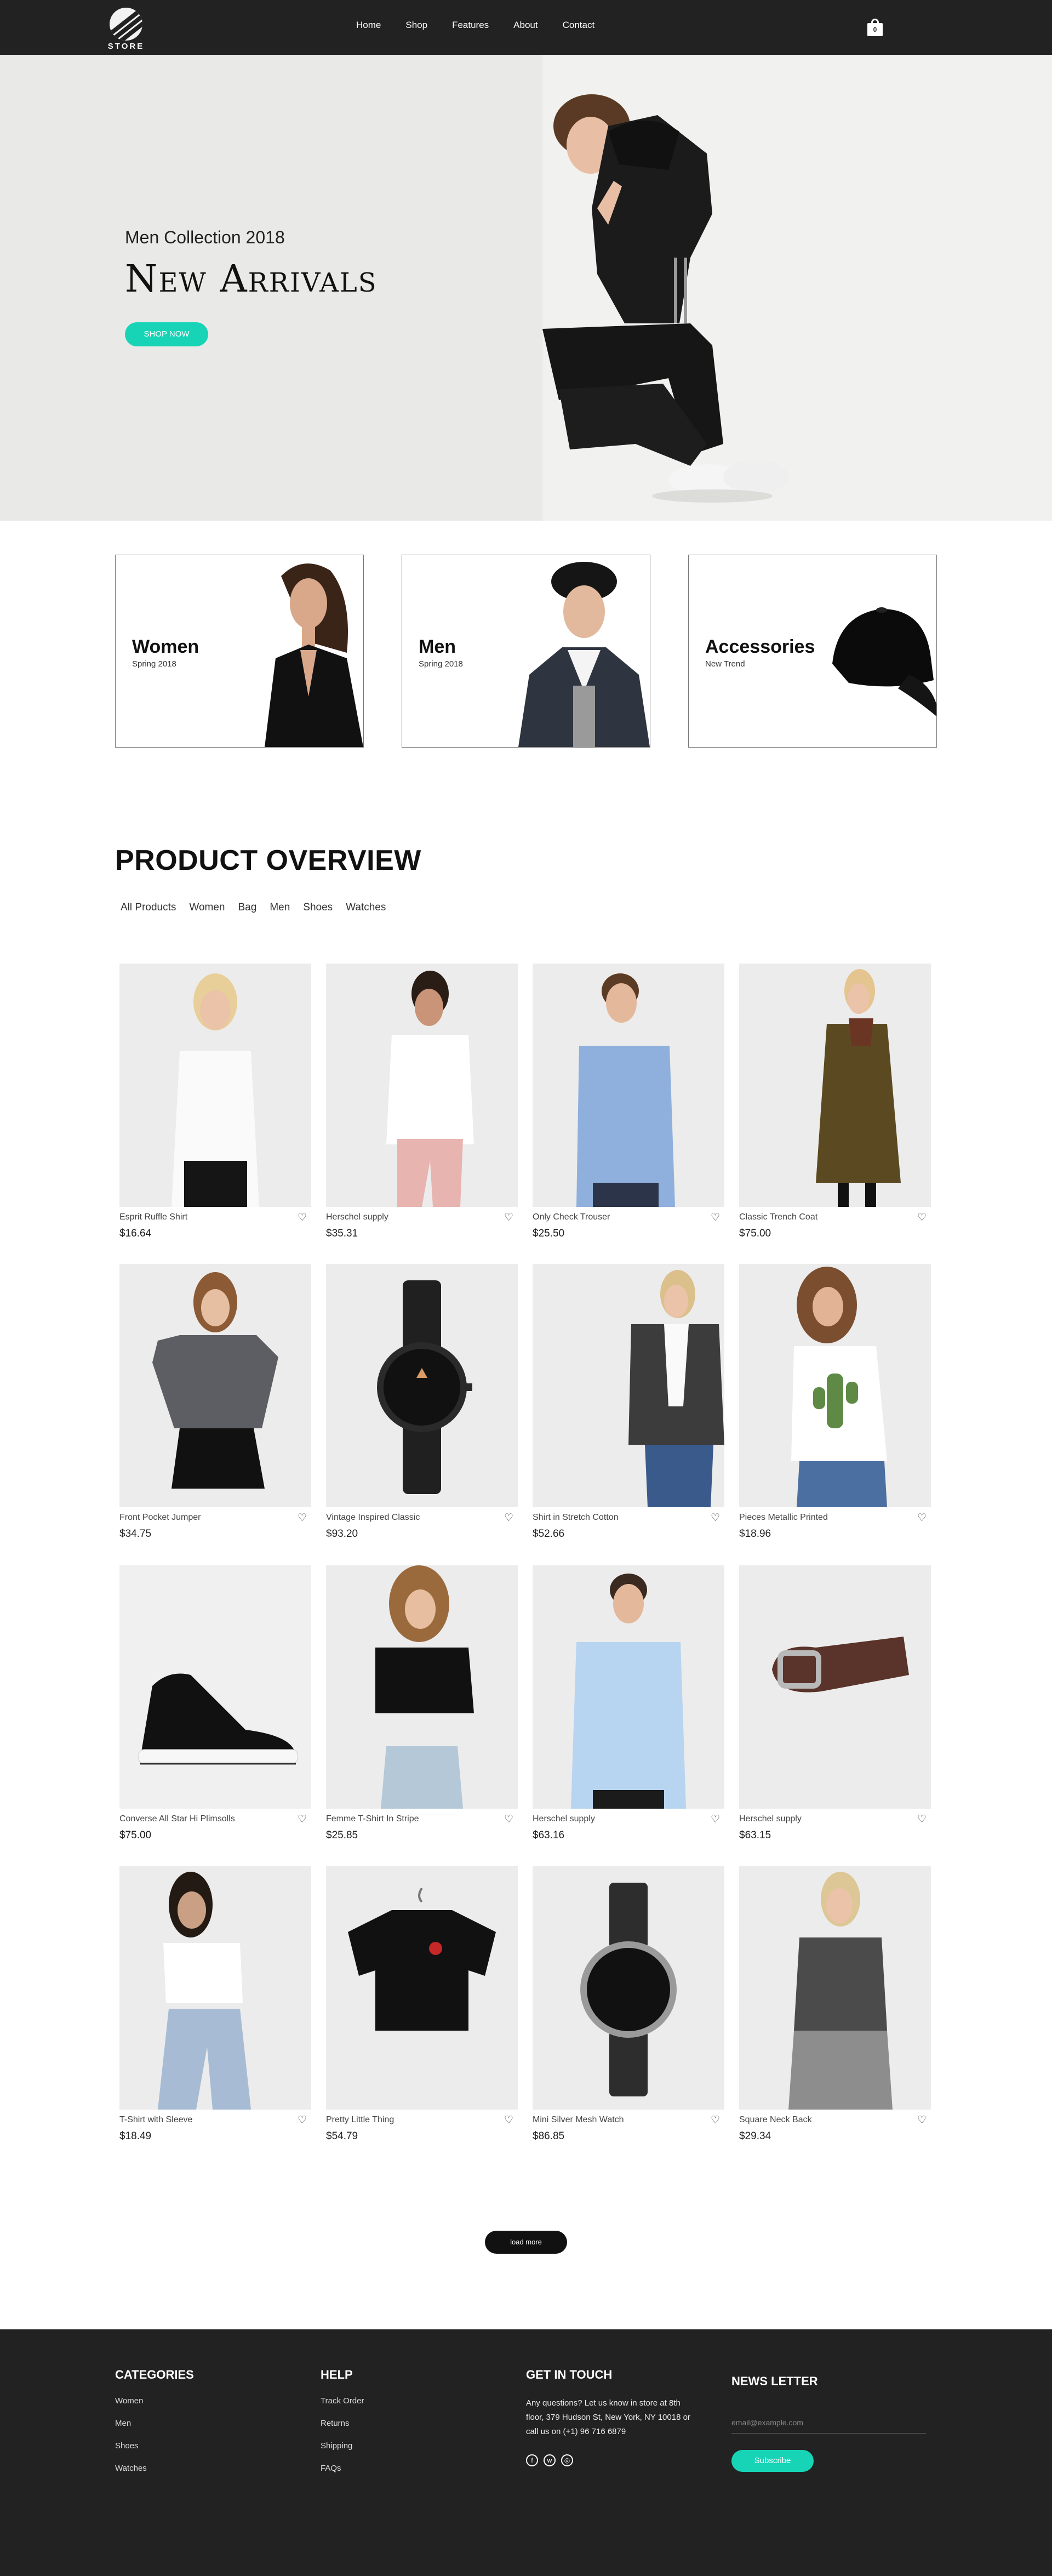 The height and width of the screenshot is (2576, 1052). What do you see at coordinates (875, 27) in the screenshot?
I see `cart-button: 0` at bounding box center [875, 27].